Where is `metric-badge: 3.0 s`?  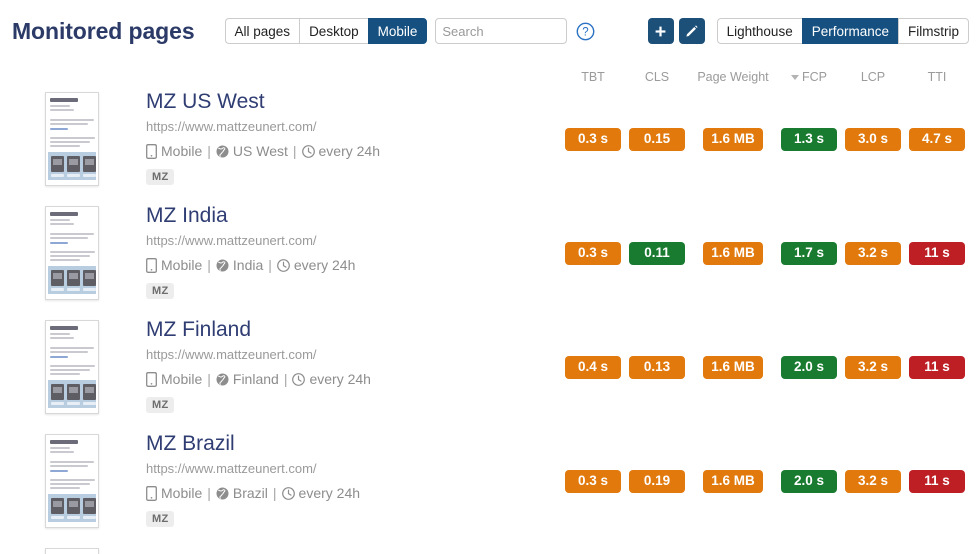
metric-badge: 3.0 s is located at coordinates (873, 139).